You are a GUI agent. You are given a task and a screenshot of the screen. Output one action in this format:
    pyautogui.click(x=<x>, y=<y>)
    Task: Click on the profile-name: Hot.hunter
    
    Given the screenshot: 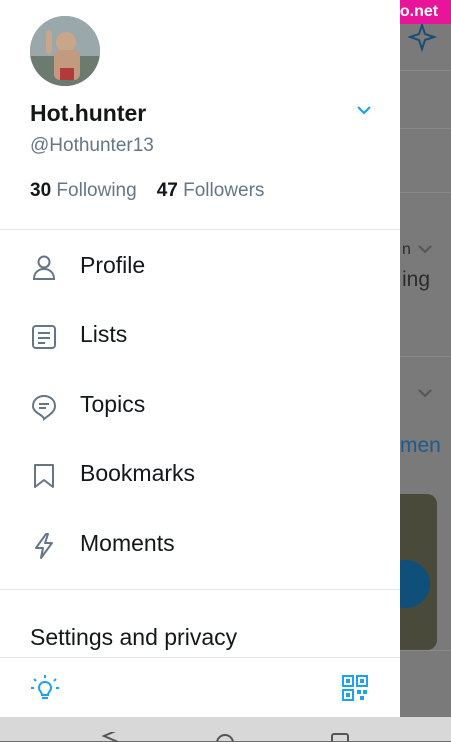 What is the action you would take?
    pyautogui.click(x=88, y=113)
    